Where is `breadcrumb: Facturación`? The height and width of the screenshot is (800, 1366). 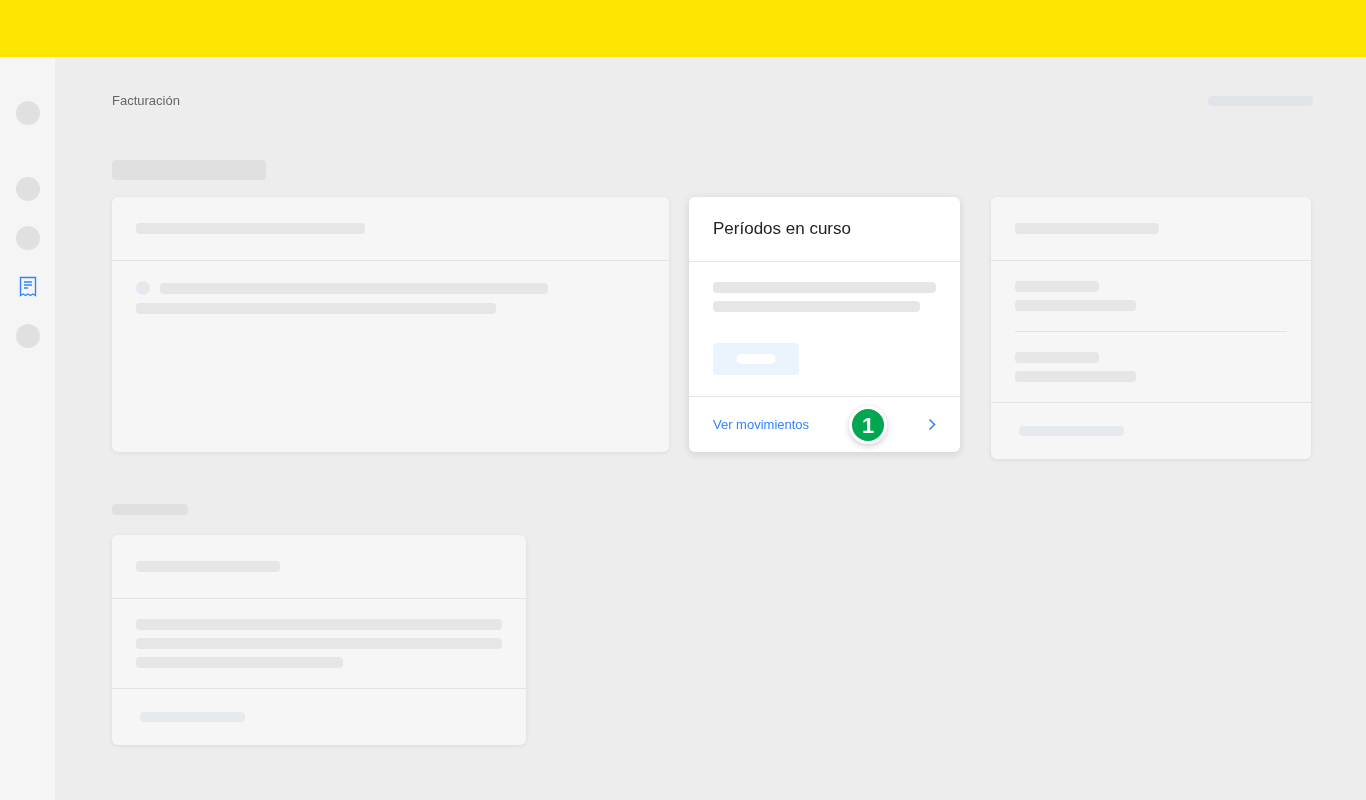 breadcrumb: Facturación is located at coordinates (146, 101).